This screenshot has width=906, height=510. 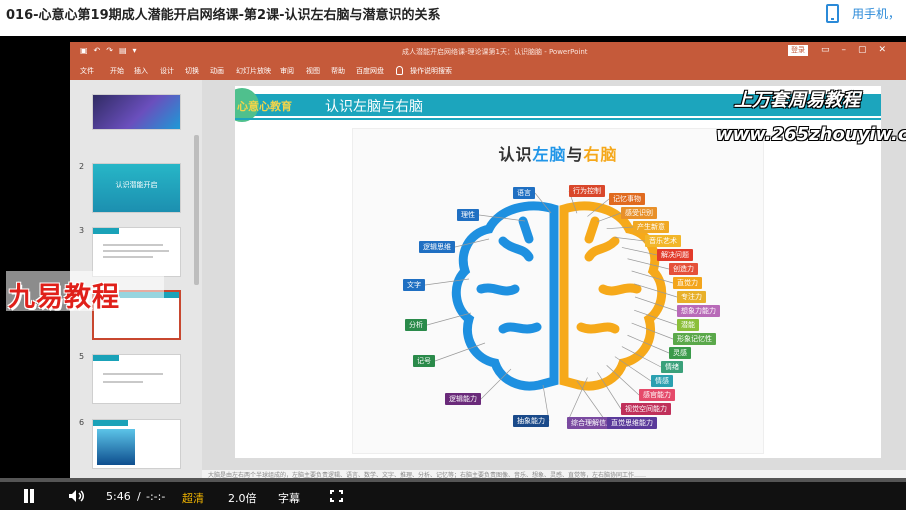 What do you see at coordinates (424, 361) in the screenshot?
I see `left-brain-label: 记号` at bounding box center [424, 361].